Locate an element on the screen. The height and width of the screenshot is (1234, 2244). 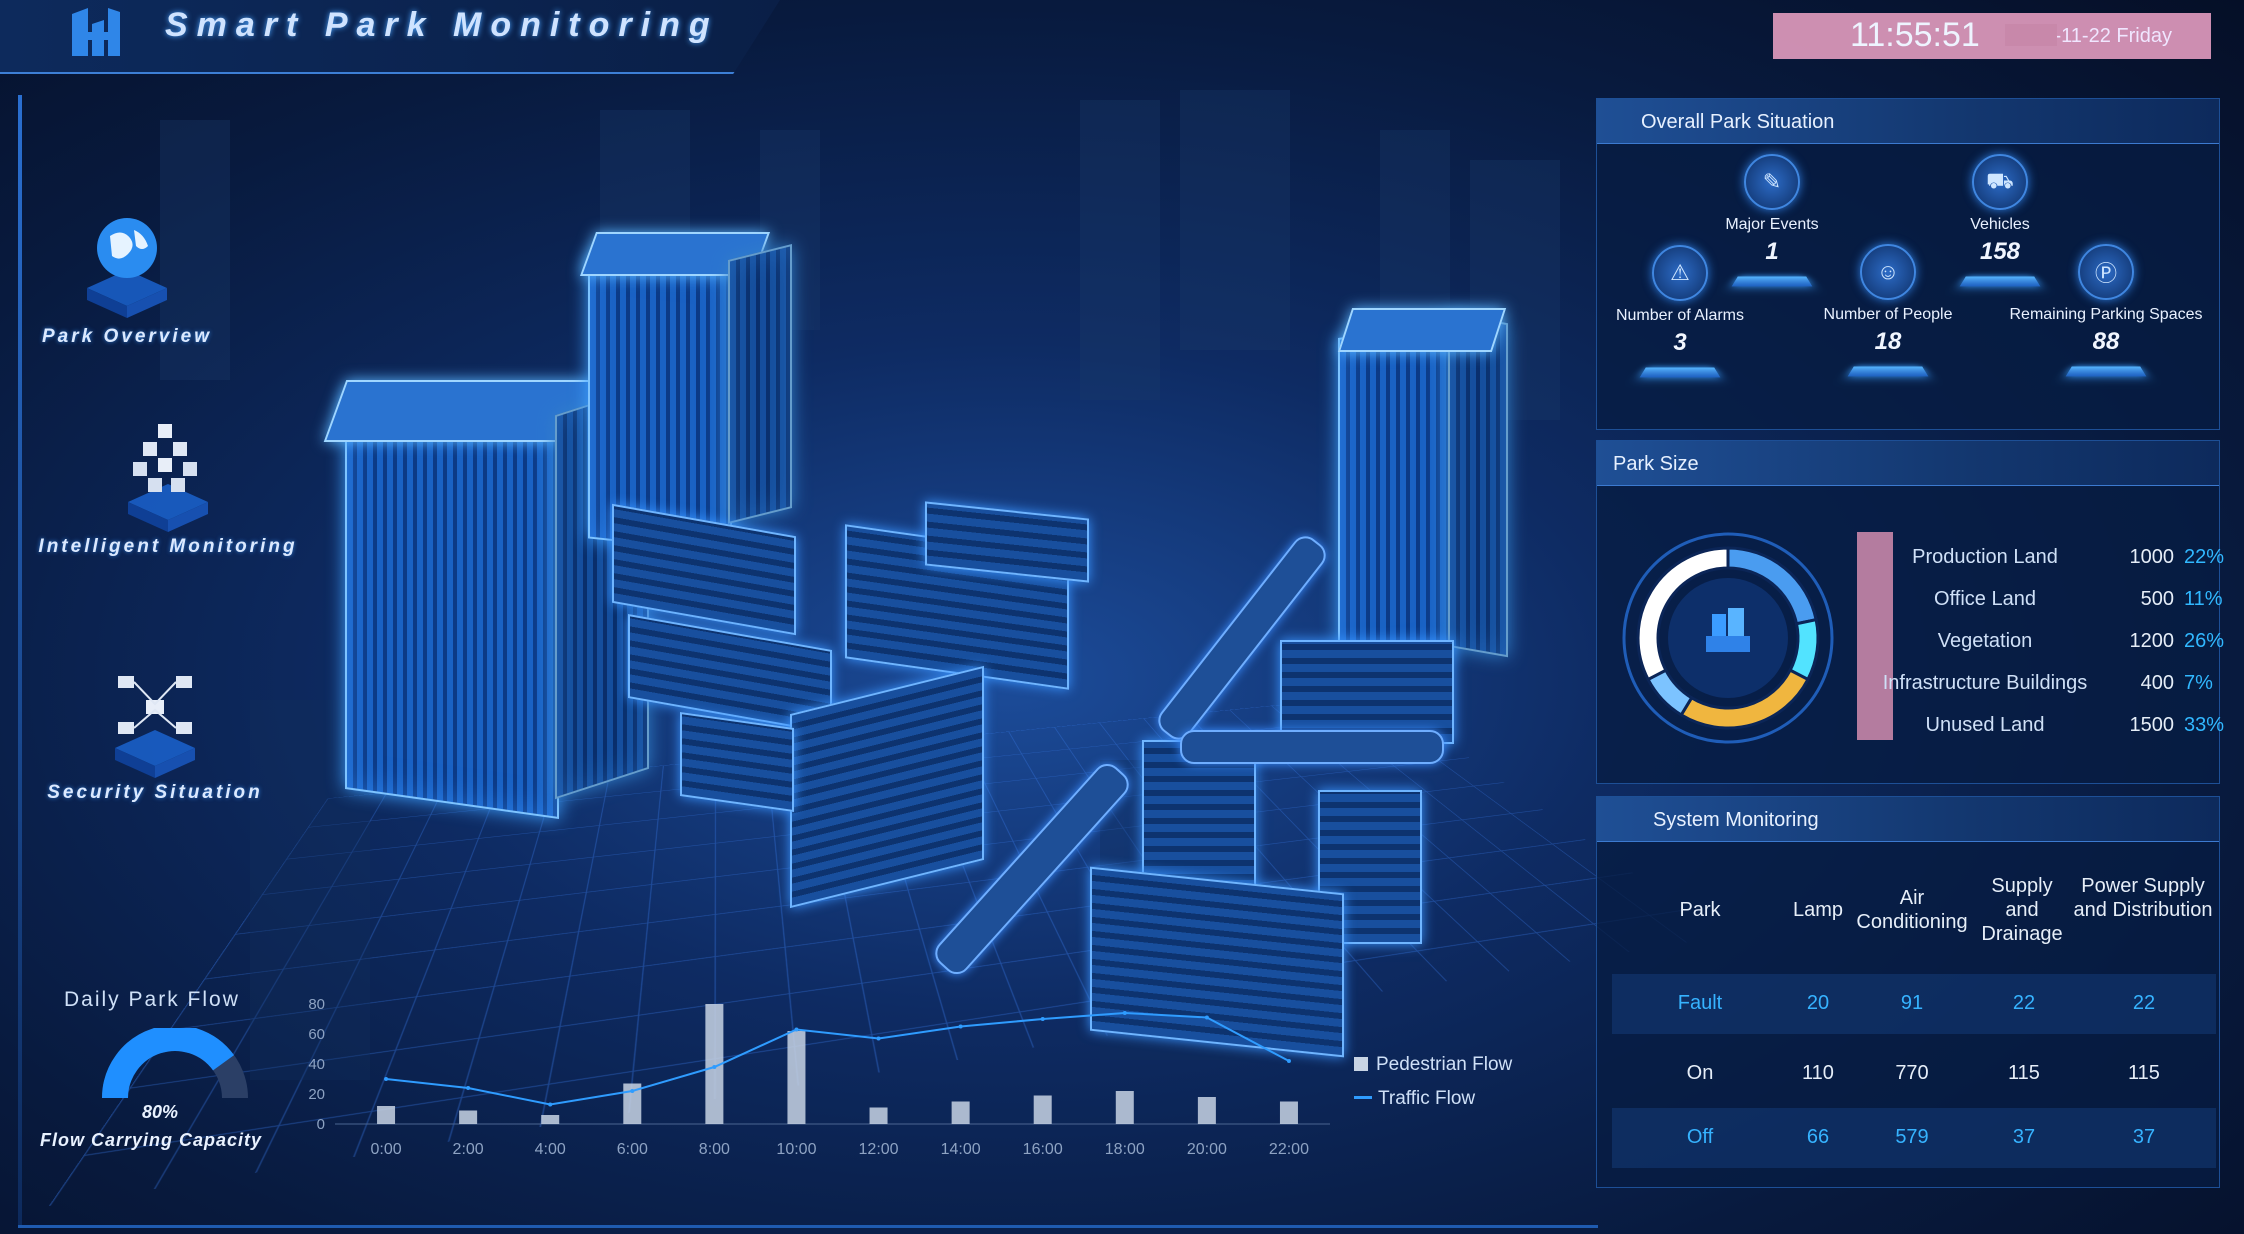
legend-label: Pedestrian Flow is located at coordinates (1444, 1064).